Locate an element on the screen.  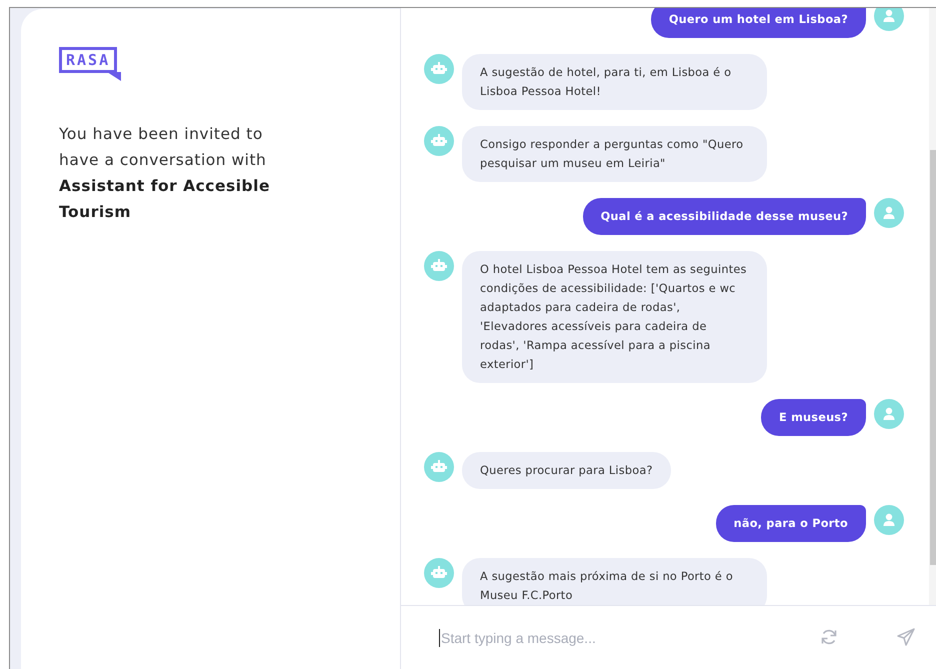
user-message: Quero um hotel em Lisboa? is located at coordinates (758, 23).